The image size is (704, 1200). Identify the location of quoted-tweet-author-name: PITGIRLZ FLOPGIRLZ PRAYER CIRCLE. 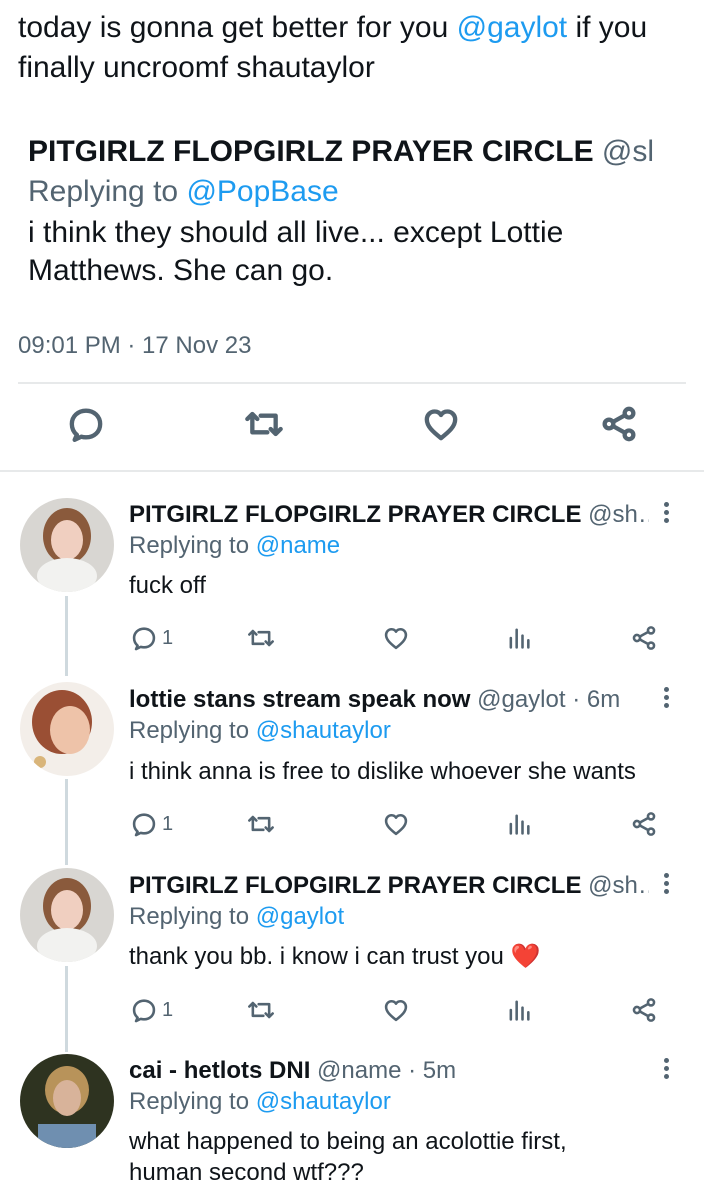
(311, 151).